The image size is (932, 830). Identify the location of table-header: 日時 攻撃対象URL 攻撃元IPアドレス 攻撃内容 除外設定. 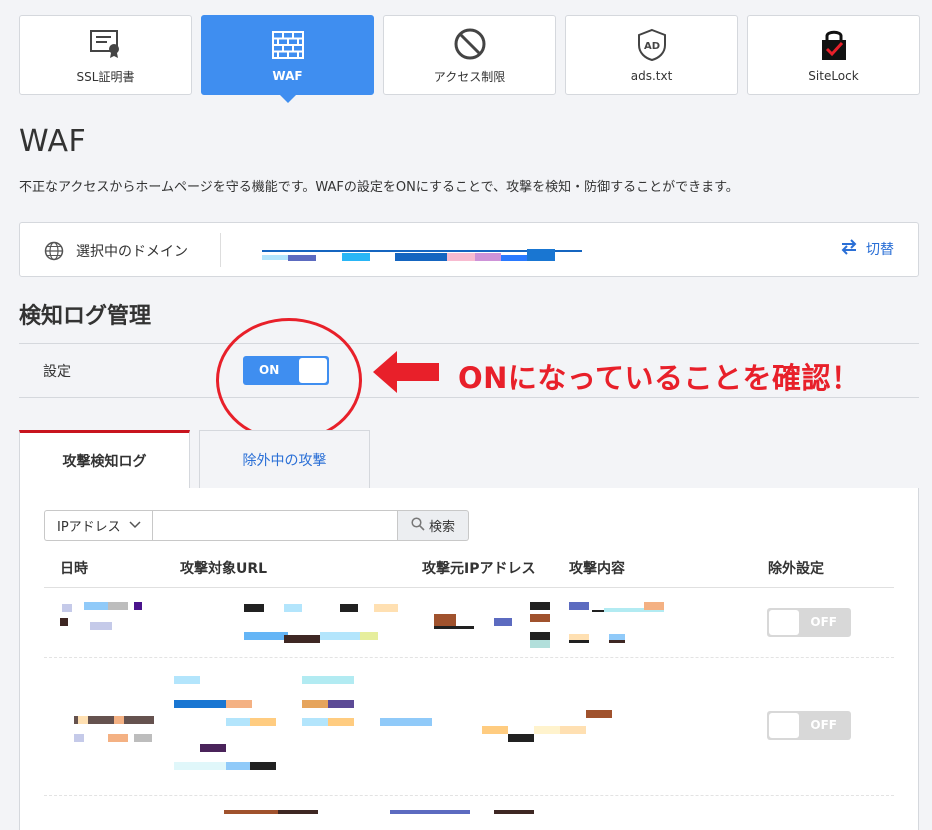
(469, 572).